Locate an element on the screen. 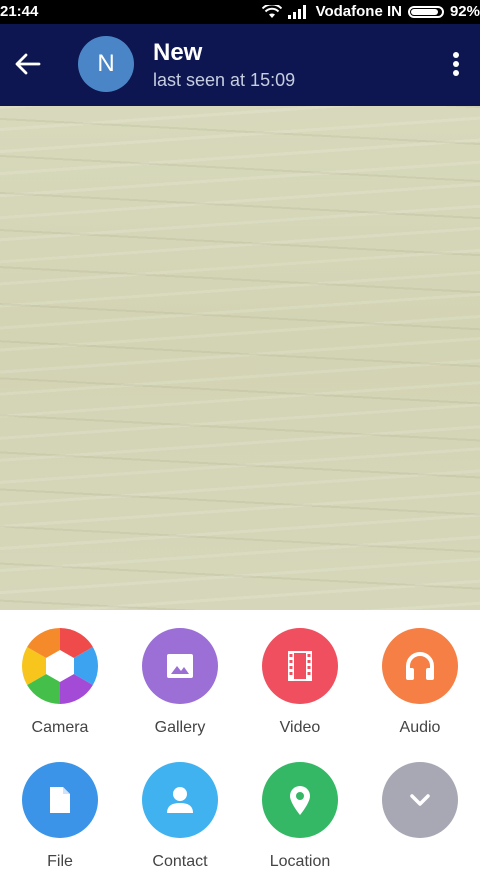 This screenshot has width=480, height=878. attach-gallery: Gallery is located at coordinates (180, 682).